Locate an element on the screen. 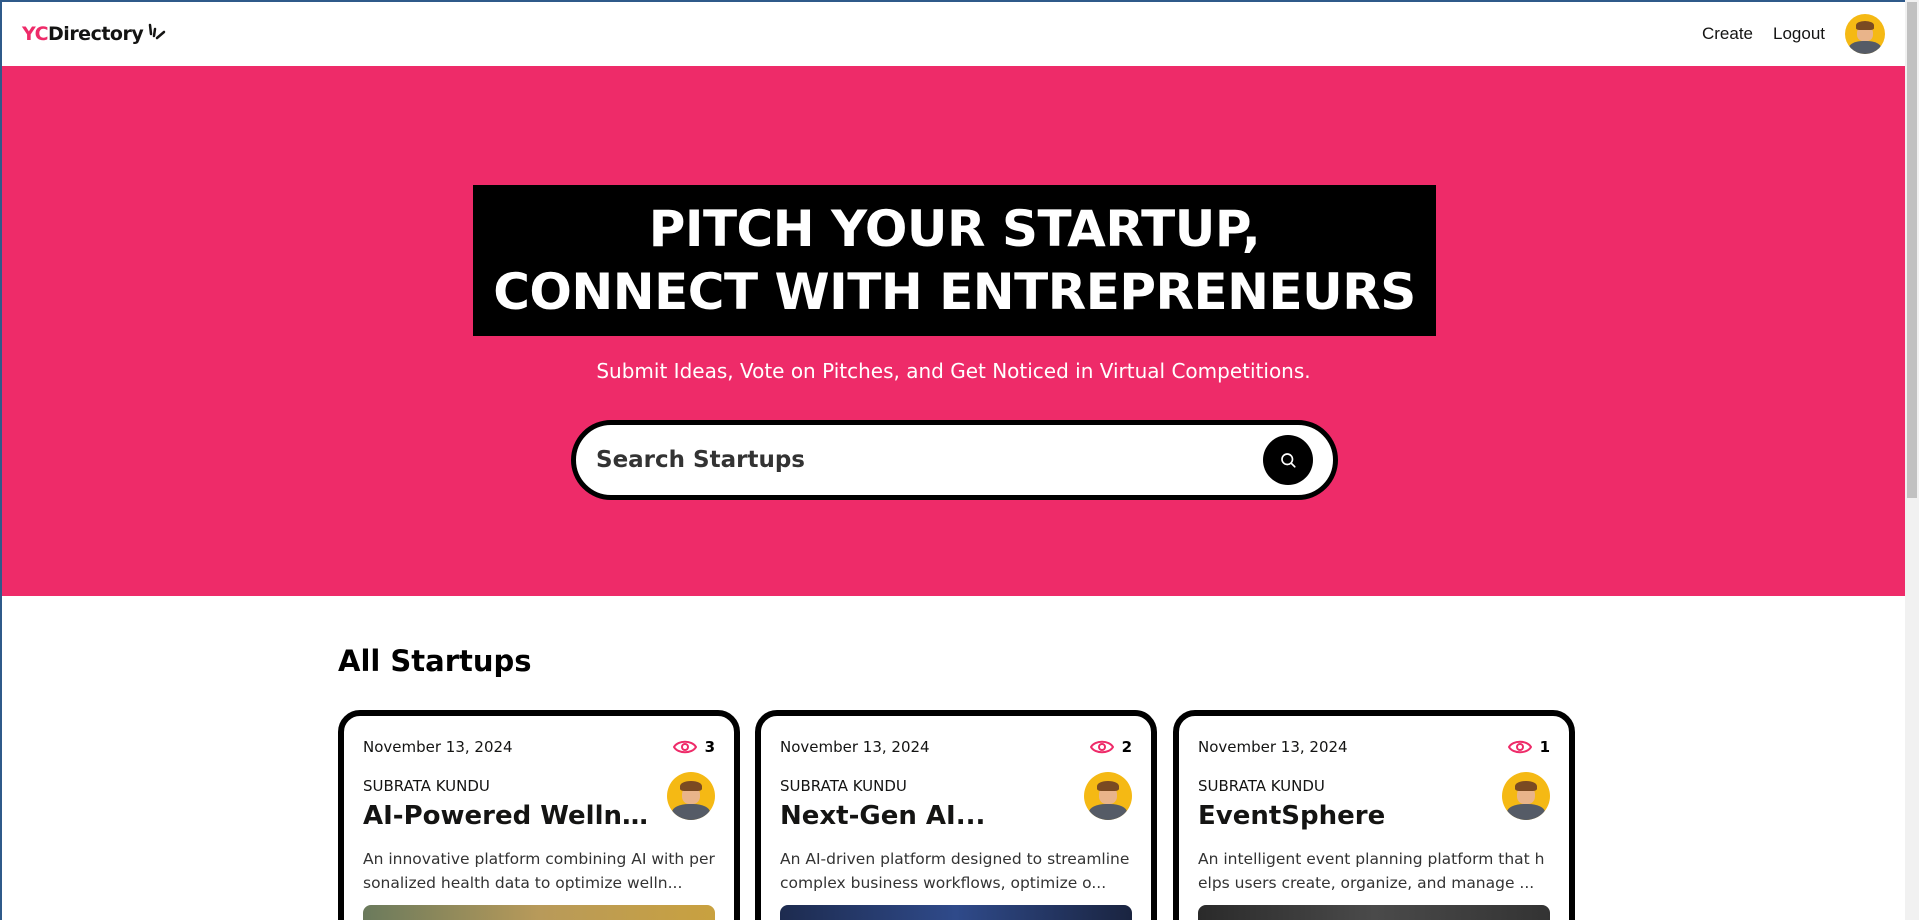 The height and width of the screenshot is (920, 1919). view-count-value: 2 is located at coordinates (1126, 747).